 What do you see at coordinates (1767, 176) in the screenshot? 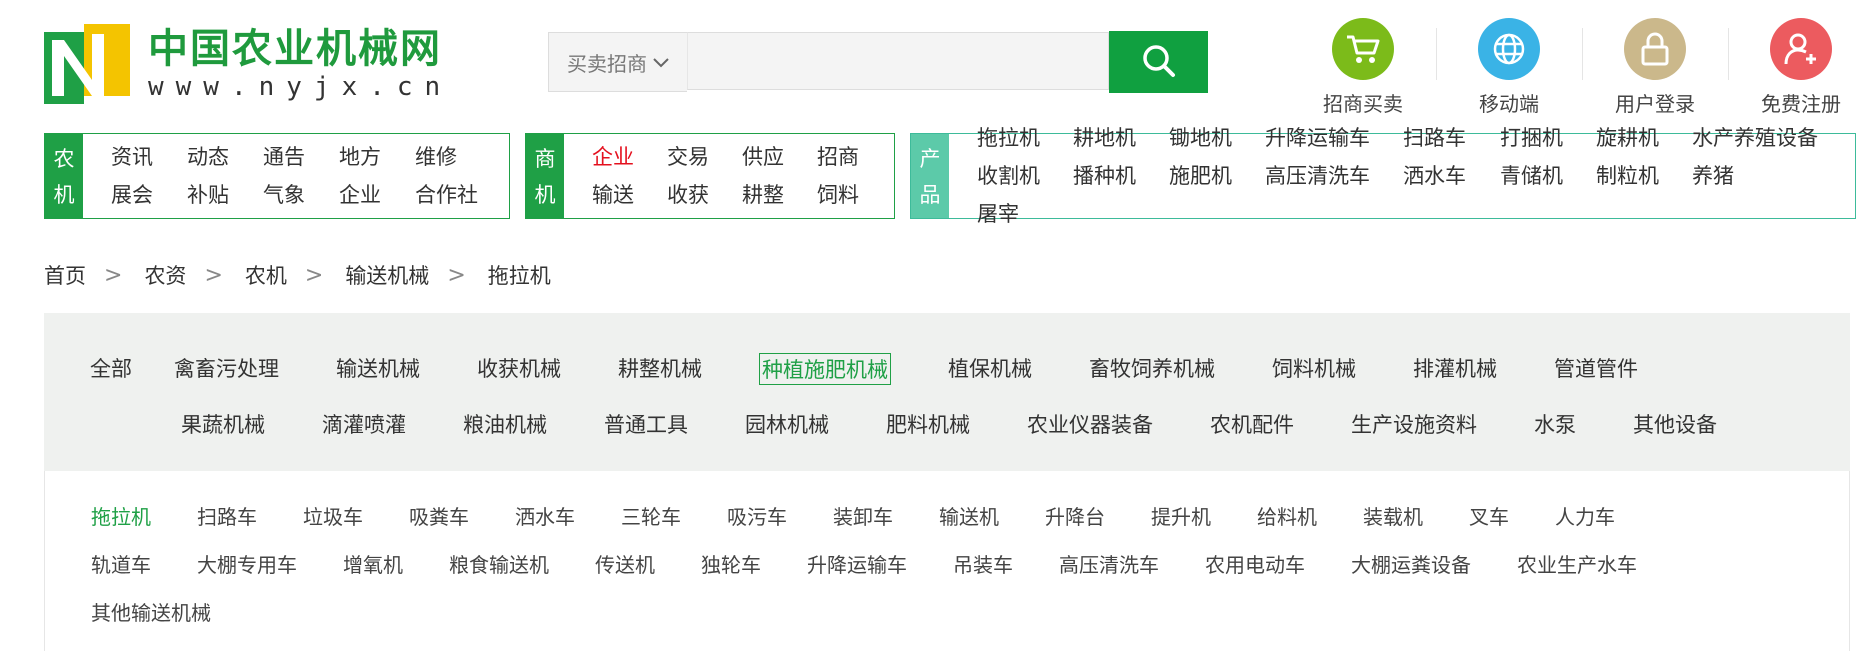
I see `nav-link: 养猪` at bounding box center [1767, 176].